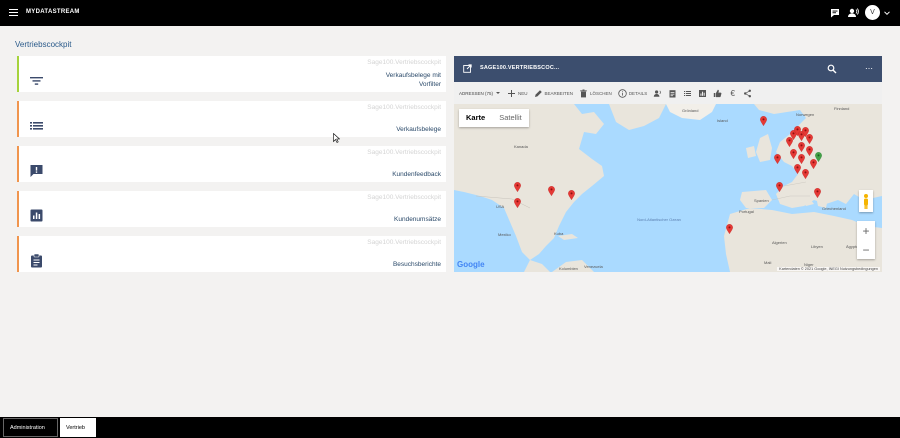  What do you see at coordinates (622, 93) in the screenshot?
I see `info-icon` at bounding box center [622, 93].